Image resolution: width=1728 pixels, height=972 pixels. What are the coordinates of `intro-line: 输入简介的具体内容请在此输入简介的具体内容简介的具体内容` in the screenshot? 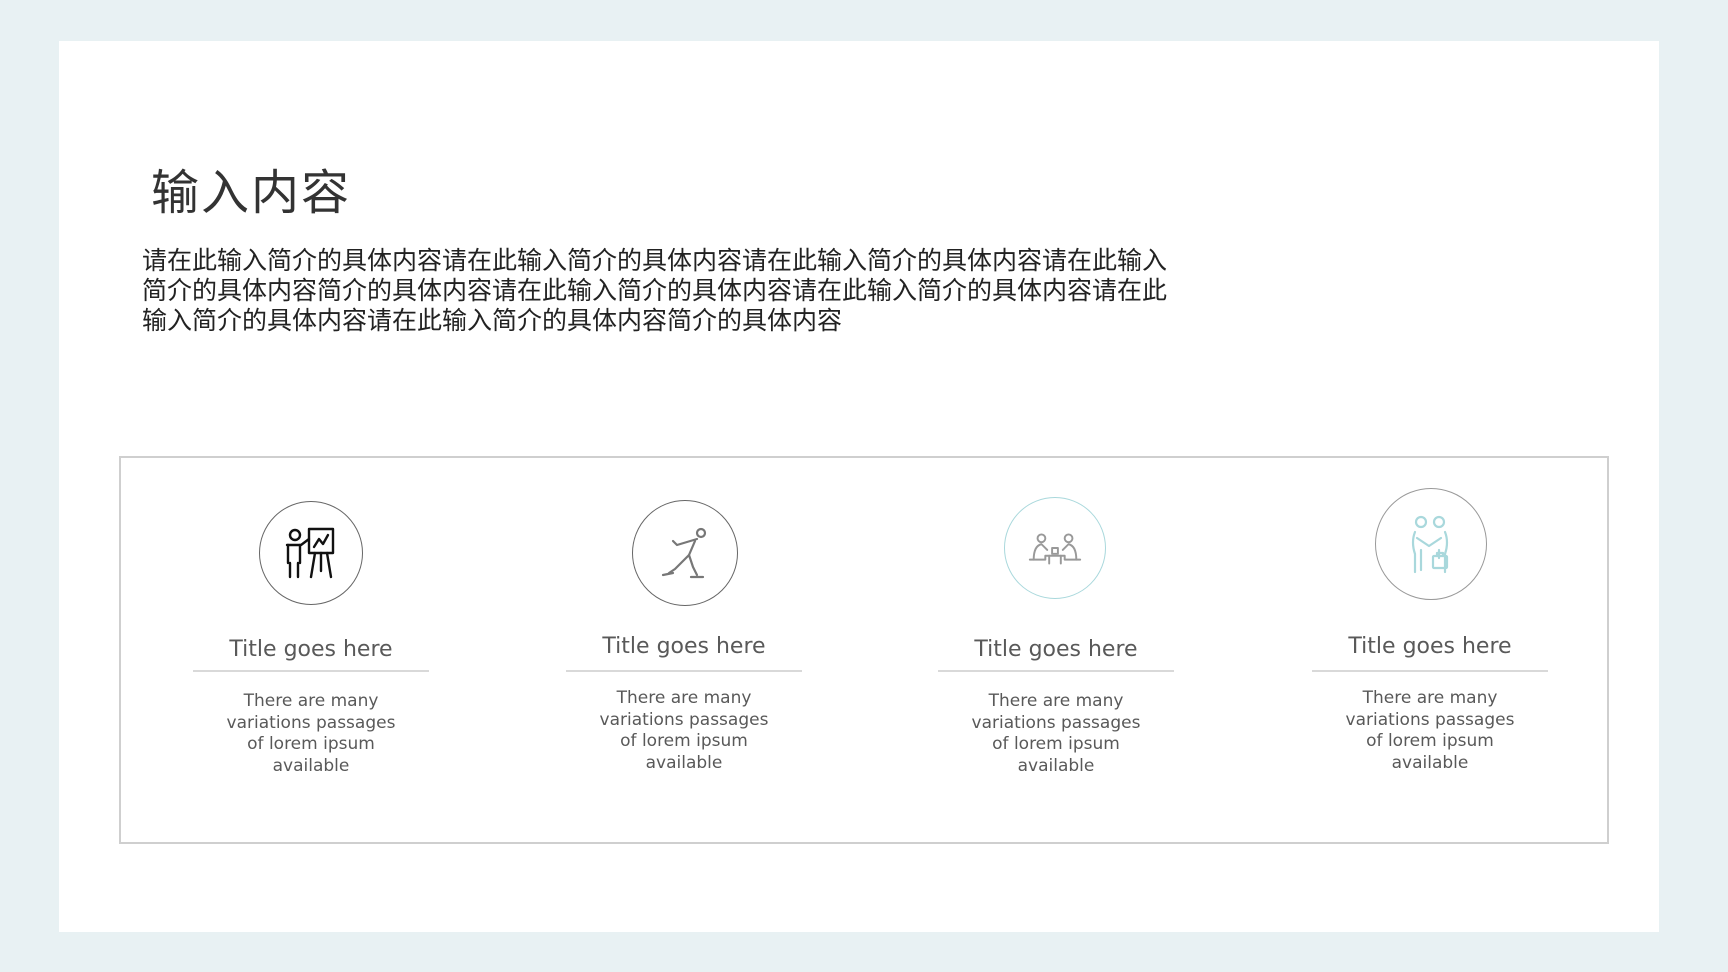 It's located at (492, 320).